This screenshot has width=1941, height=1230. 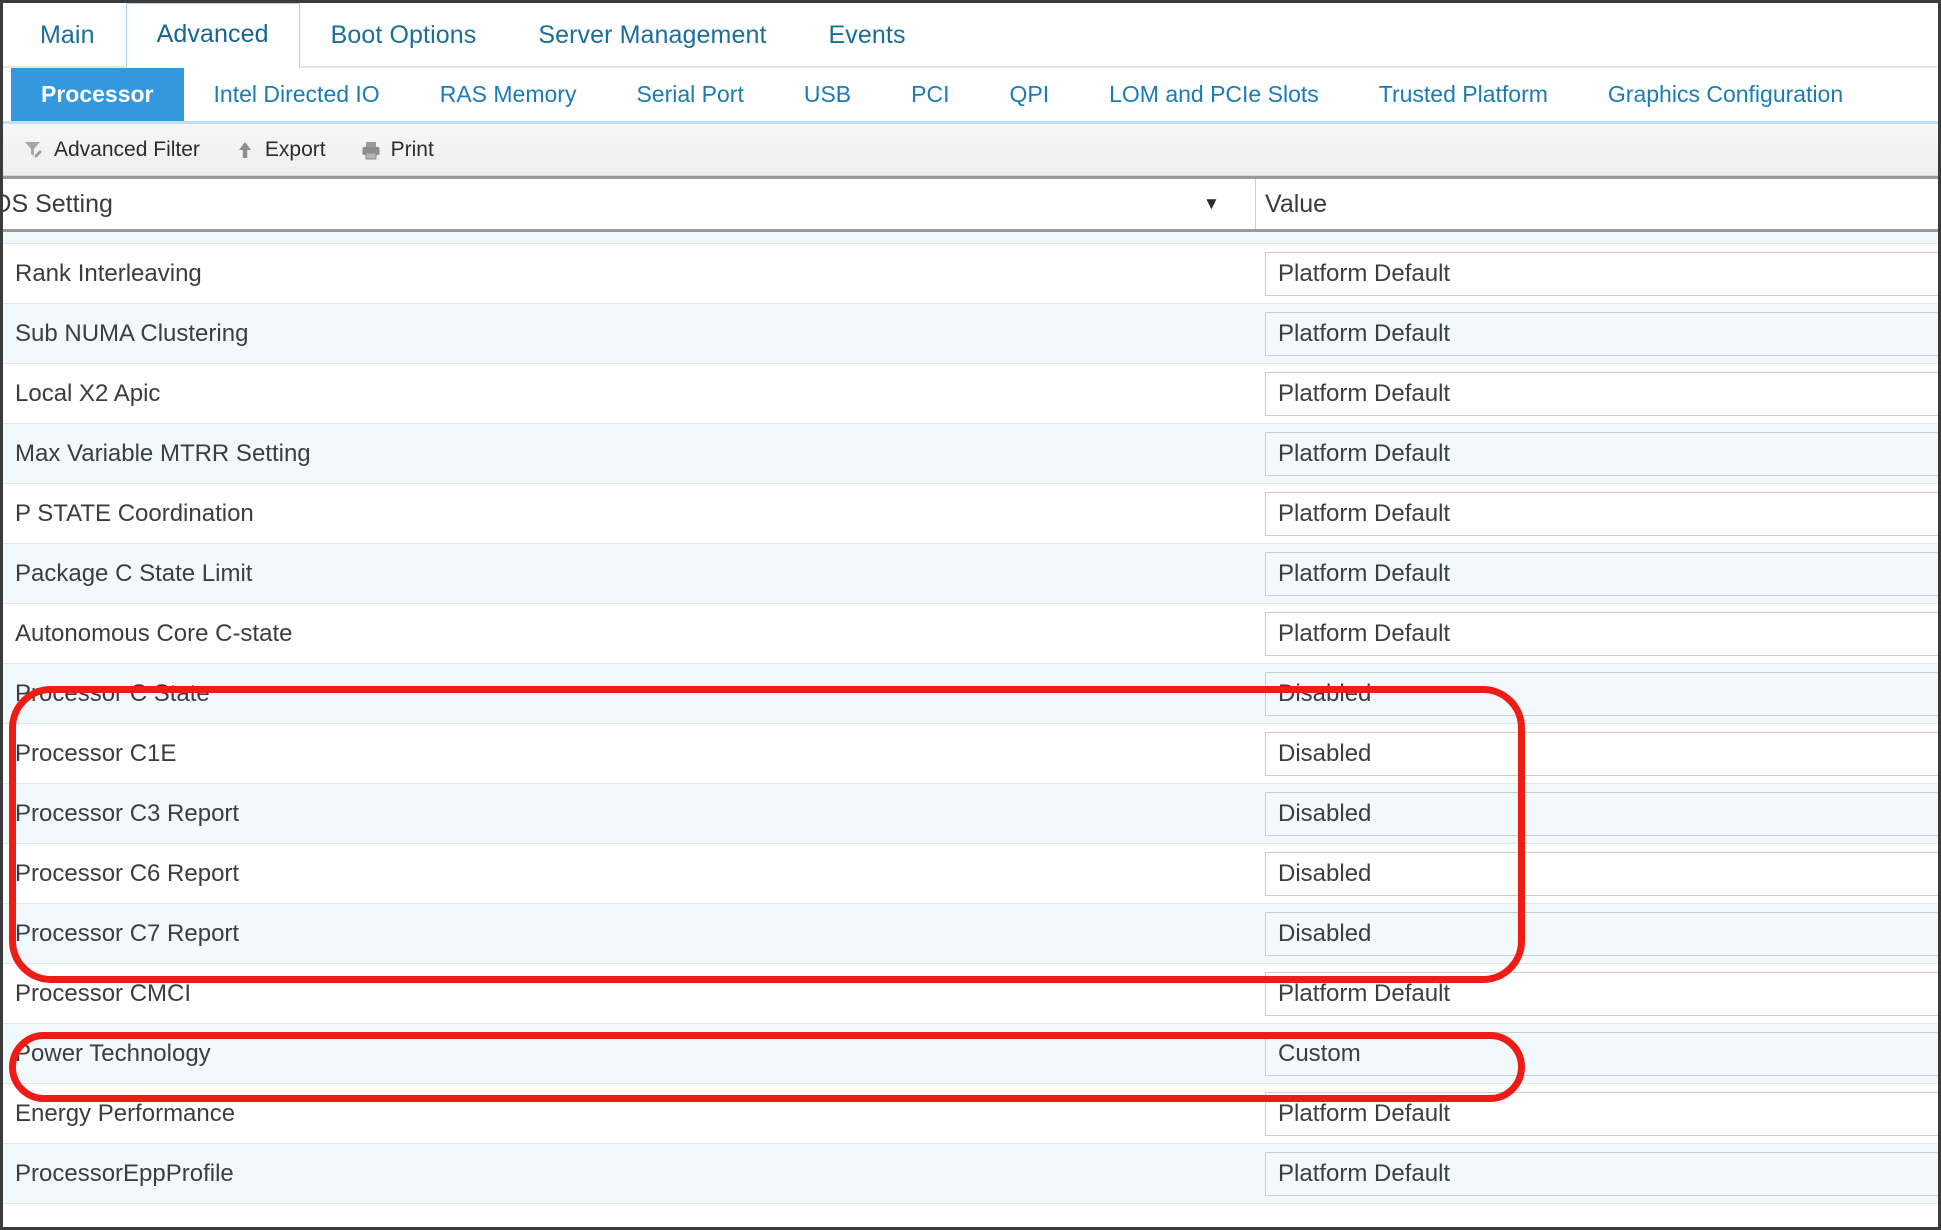 What do you see at coordinates (970, 1054) in the screenshot?
I see `table-row: Power Technology Custom` at bounding box center [970, 1054].